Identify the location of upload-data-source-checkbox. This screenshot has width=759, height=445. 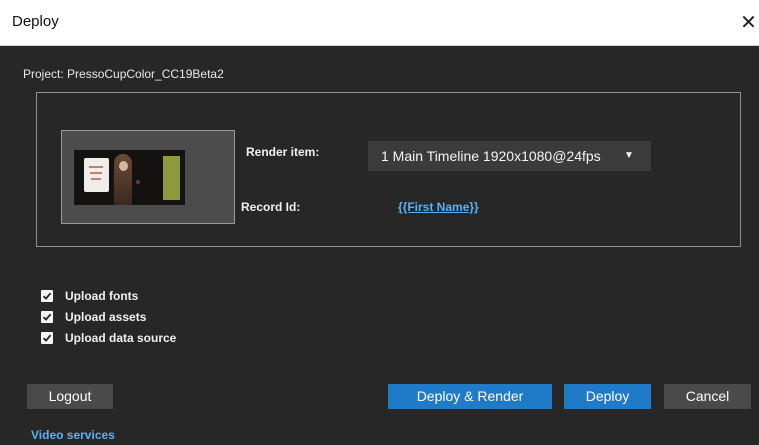
(47, 338).